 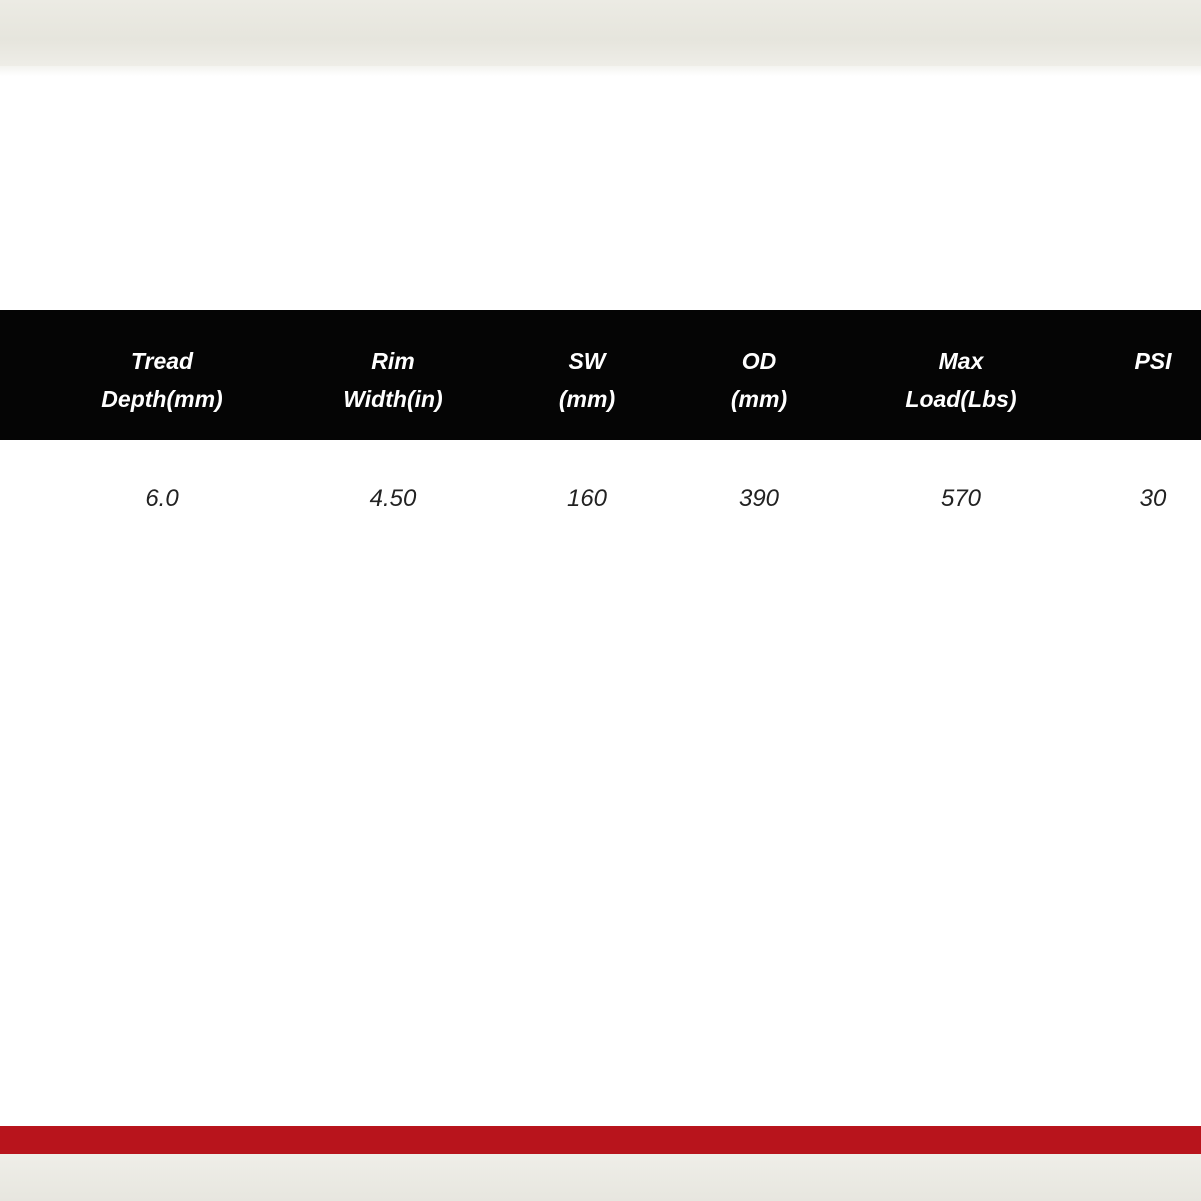 What do you see at coordinates (393, 498) in the screenshot?
I see `cell-rim-width: 4.50` at bounding box center [393, 498].